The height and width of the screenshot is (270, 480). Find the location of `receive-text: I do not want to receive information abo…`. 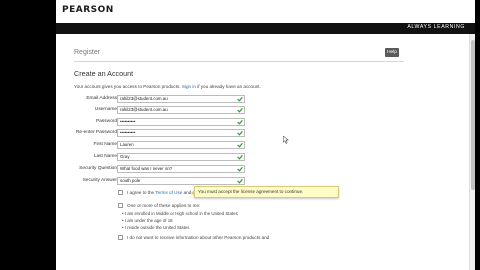

receive-text: I do not want to receive information abo… is located at coordinates (198, 237).